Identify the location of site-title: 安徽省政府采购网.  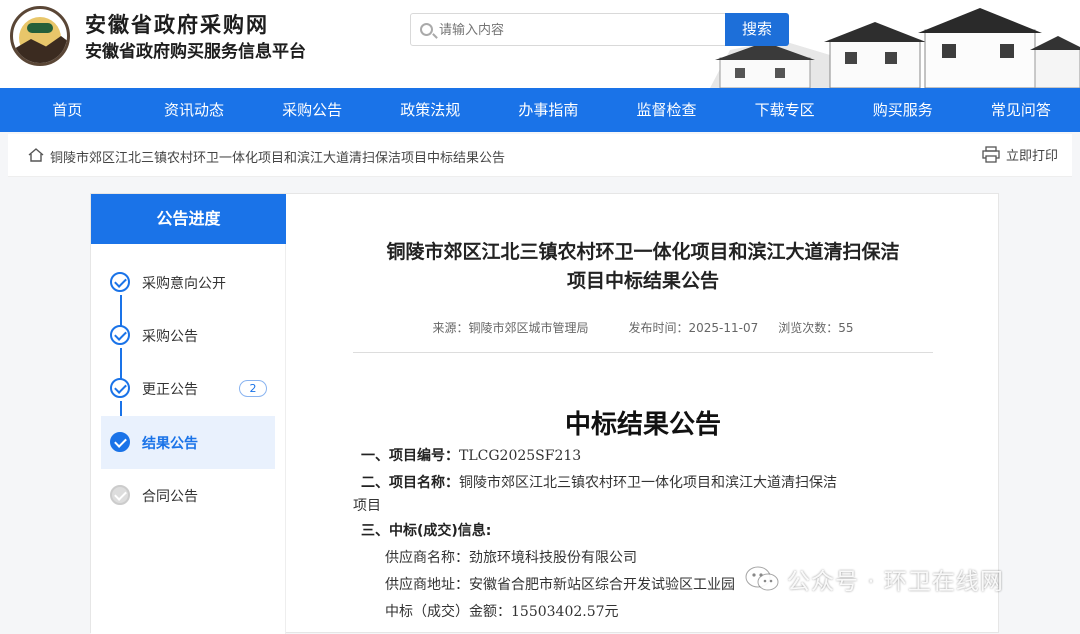
(177, 25).